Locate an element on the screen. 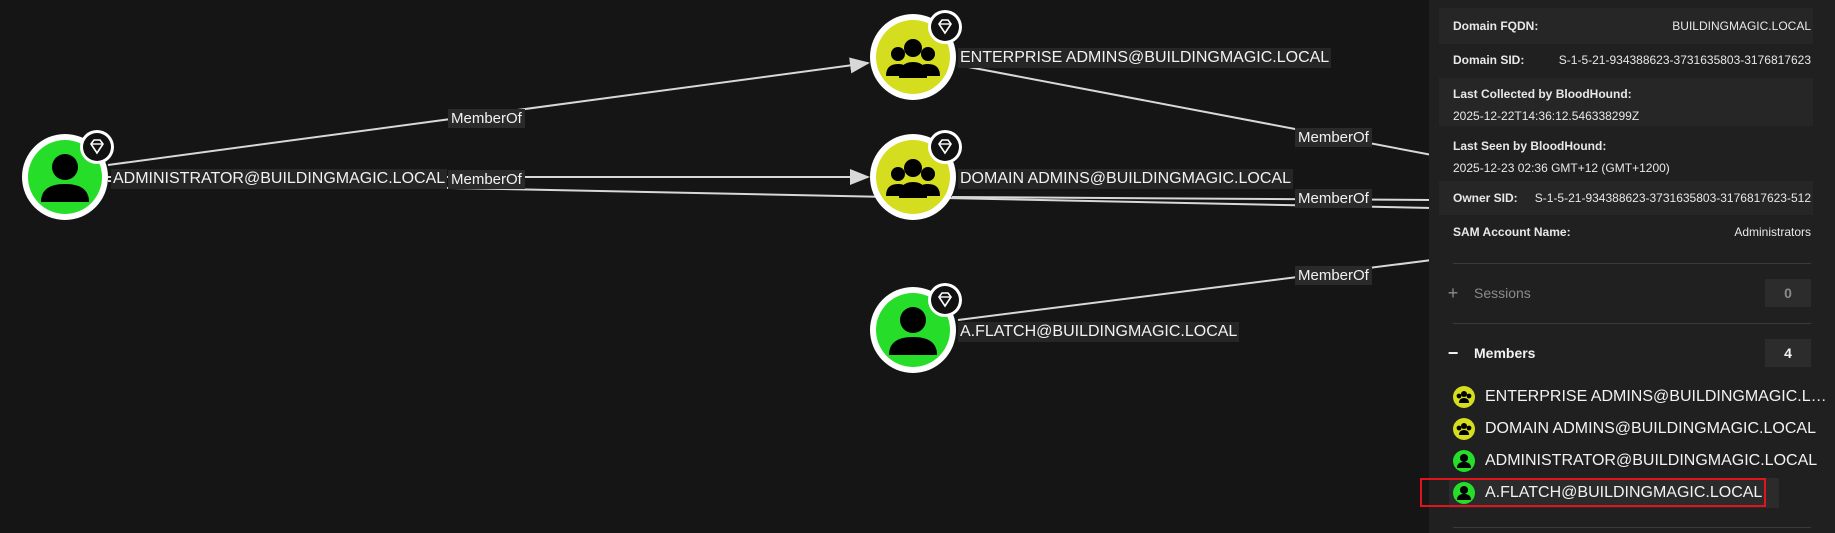 The height and width of the screenshot is (533, 1835). selection-highlight-box is located at coordinates (1593, 492).